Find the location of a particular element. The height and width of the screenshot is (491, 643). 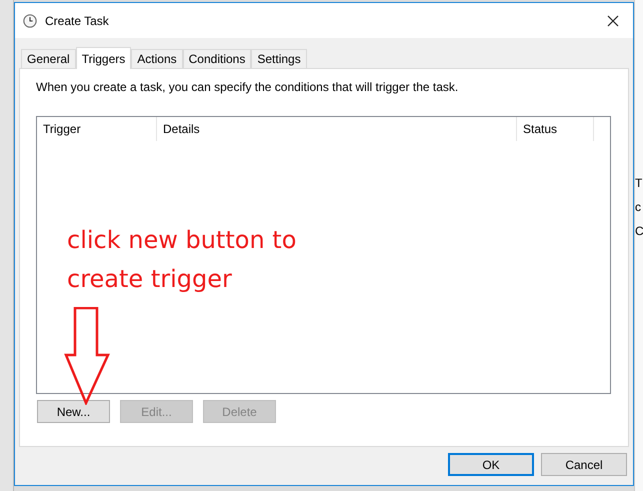

annotation-text: click new button to create trigger is located at coordinates (182, 260).